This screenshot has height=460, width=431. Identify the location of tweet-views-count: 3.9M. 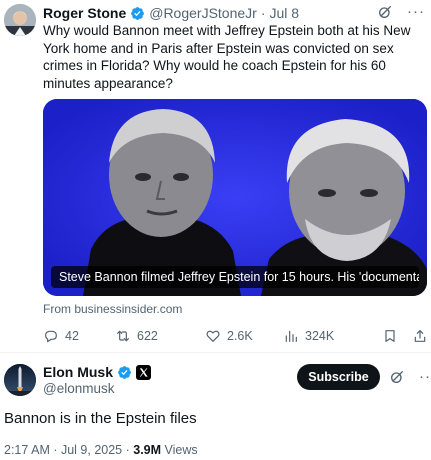
(147, 450).